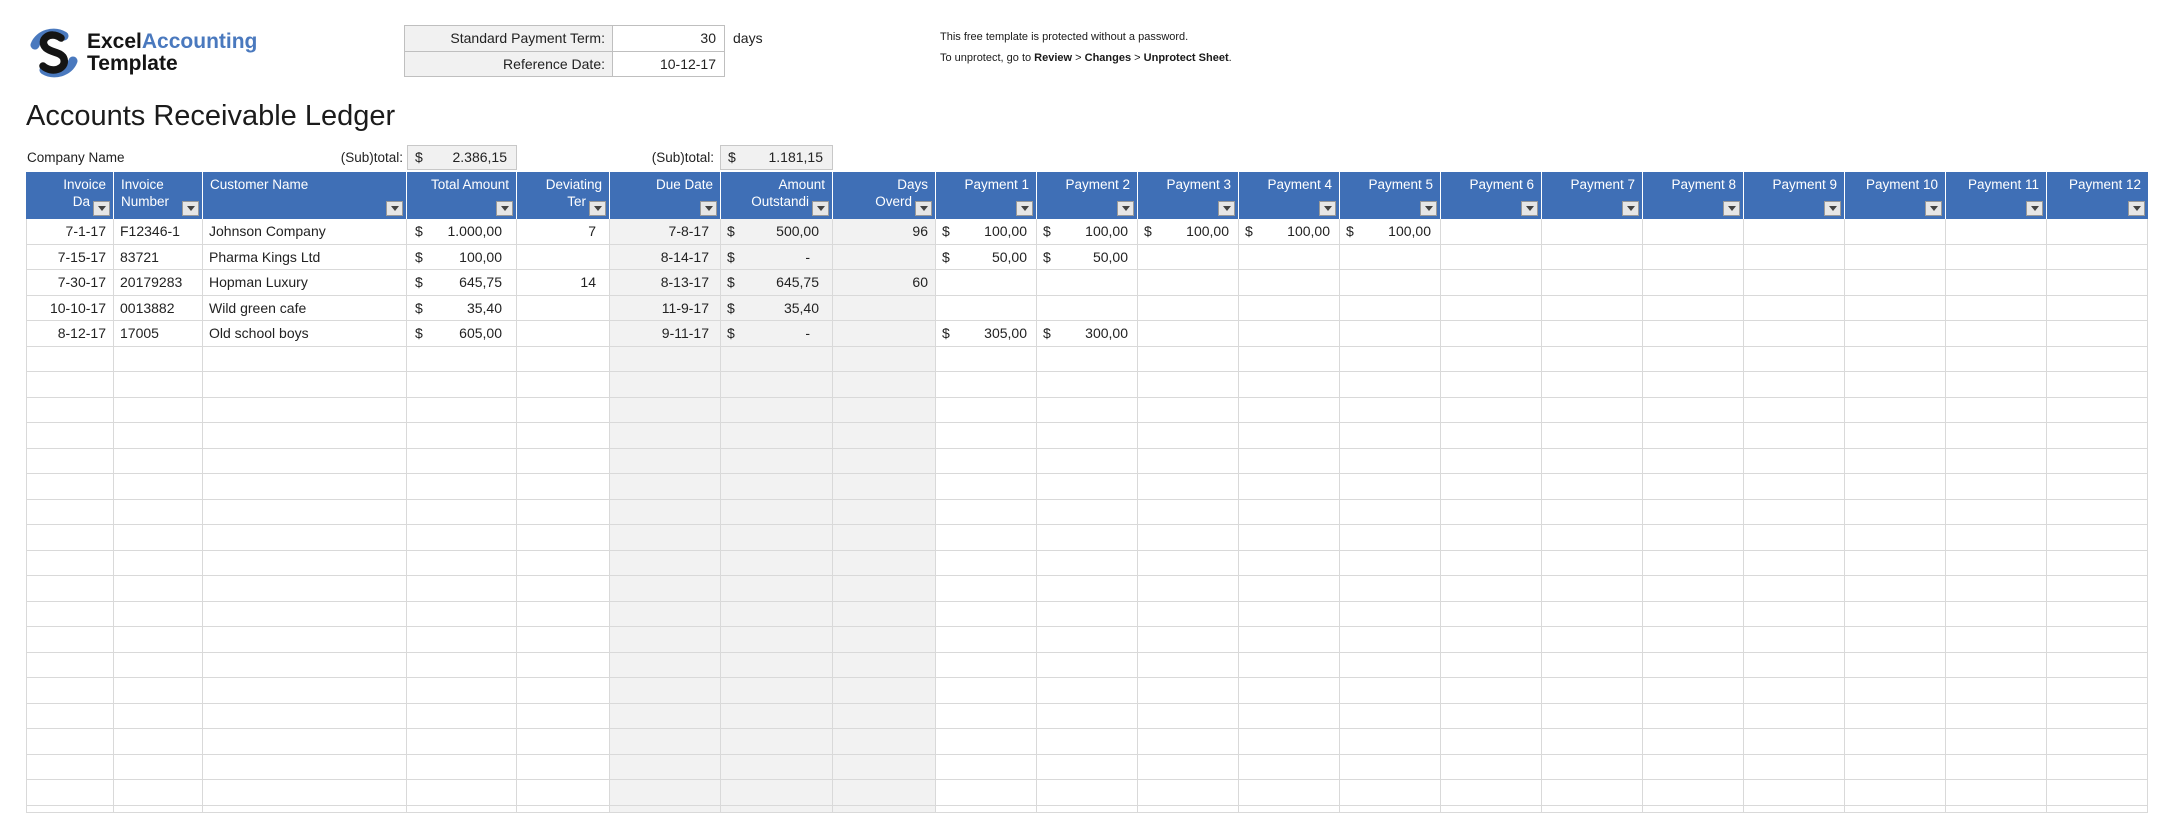 The image size is (2165, 820). What do you see at coordinates (394, 208) in the screenshot?
I see `filter-dropdown-button-customer-name` at bounding box center [394, 208].